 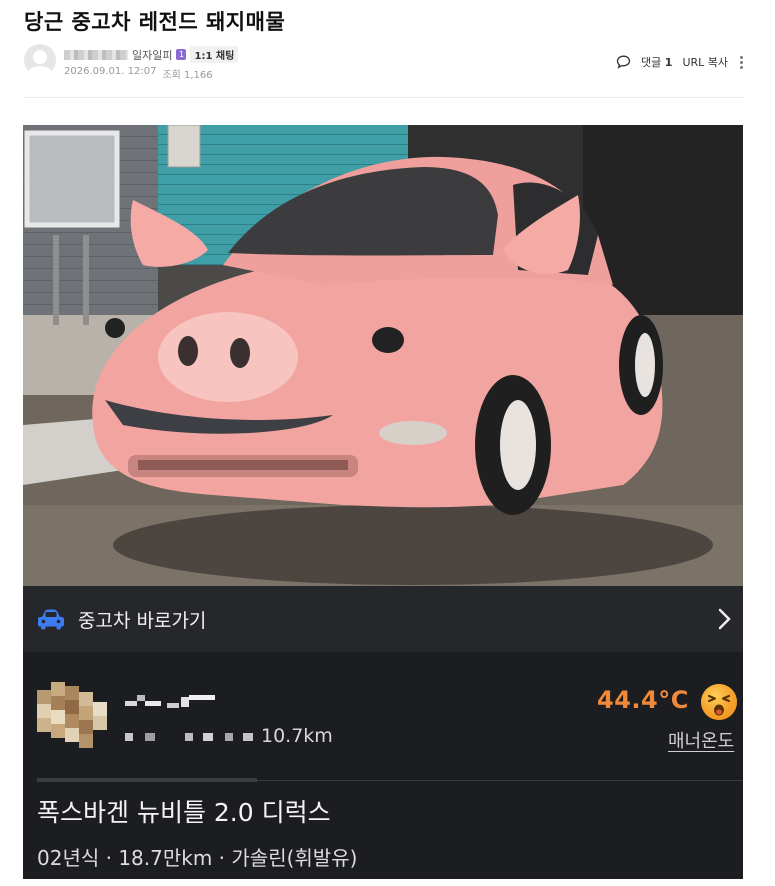 I want to click on author-tag: 일자일피, so click(x=152, y=55).